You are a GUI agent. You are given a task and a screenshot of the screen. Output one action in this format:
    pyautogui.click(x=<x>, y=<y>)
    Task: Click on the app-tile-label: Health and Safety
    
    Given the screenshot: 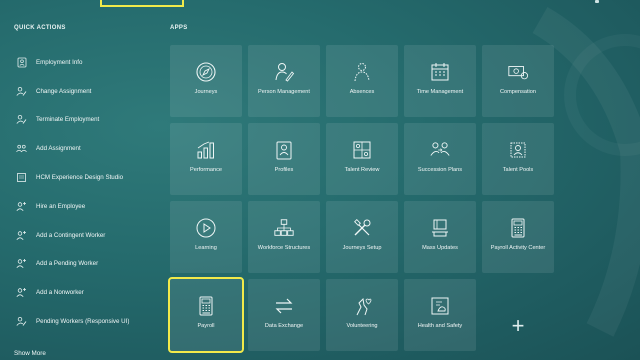 What is the action you would take?
    pyautogui.click(x=440, y=326)
    